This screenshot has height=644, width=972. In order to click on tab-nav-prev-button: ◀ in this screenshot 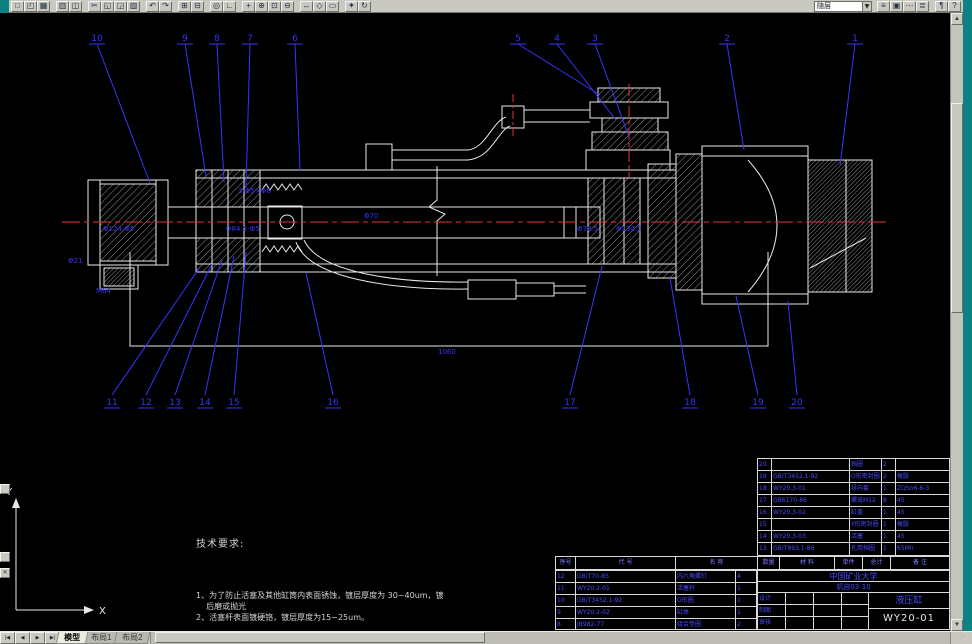, I will do `click(22, 638)`.